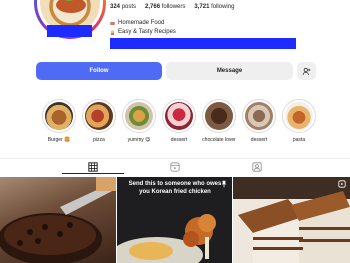 This screenshot has height=263, width=350. I want to click on highlight-item: pasta, so click(299, 121).